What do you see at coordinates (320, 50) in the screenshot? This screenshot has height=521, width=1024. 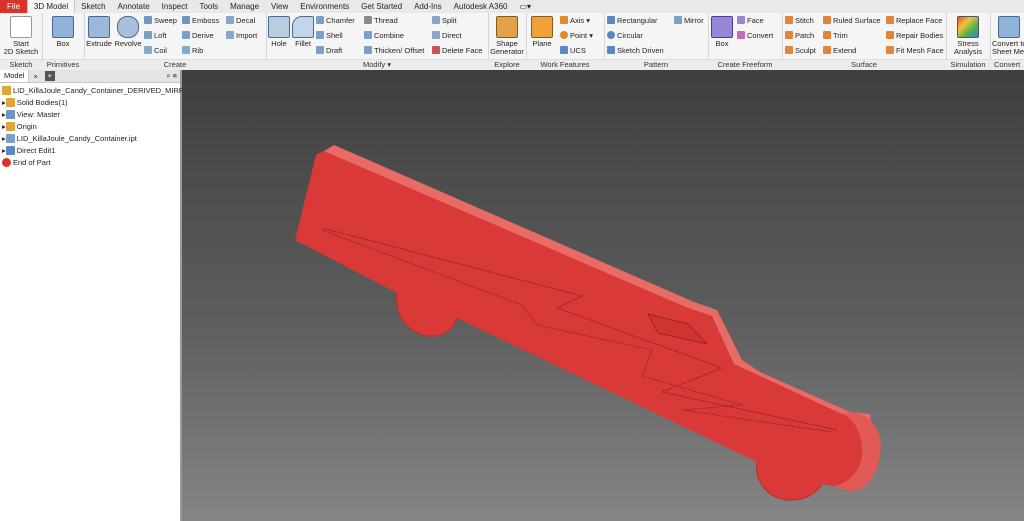 I see `draft-icon` at bounding box center [320, 50].